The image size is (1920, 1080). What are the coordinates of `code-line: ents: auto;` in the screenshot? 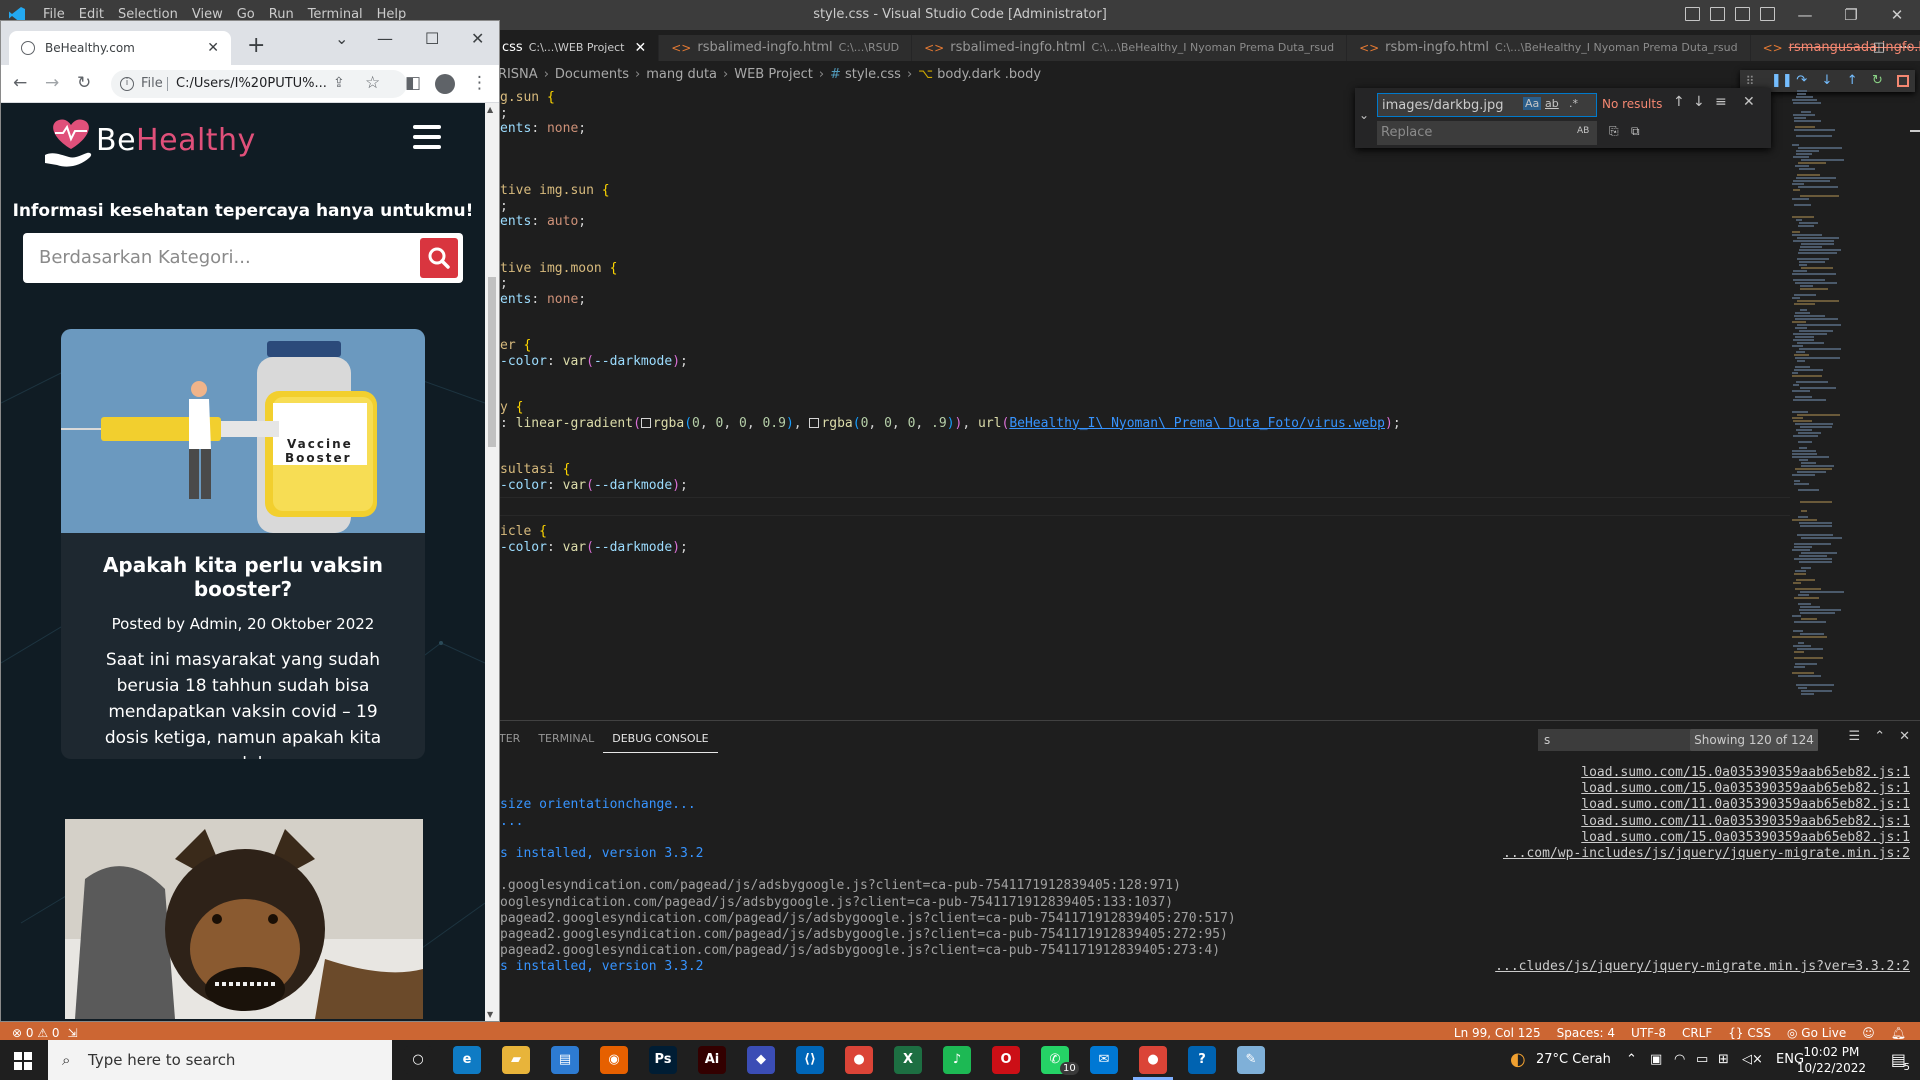 It's located at (543, 221).